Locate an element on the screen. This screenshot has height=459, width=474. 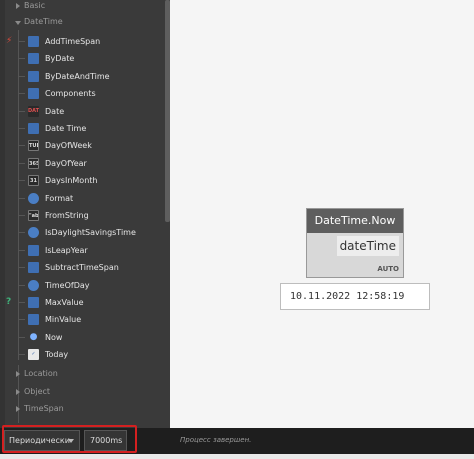
library-item-label: DayOfWeek is located at coordinates (68, 146).